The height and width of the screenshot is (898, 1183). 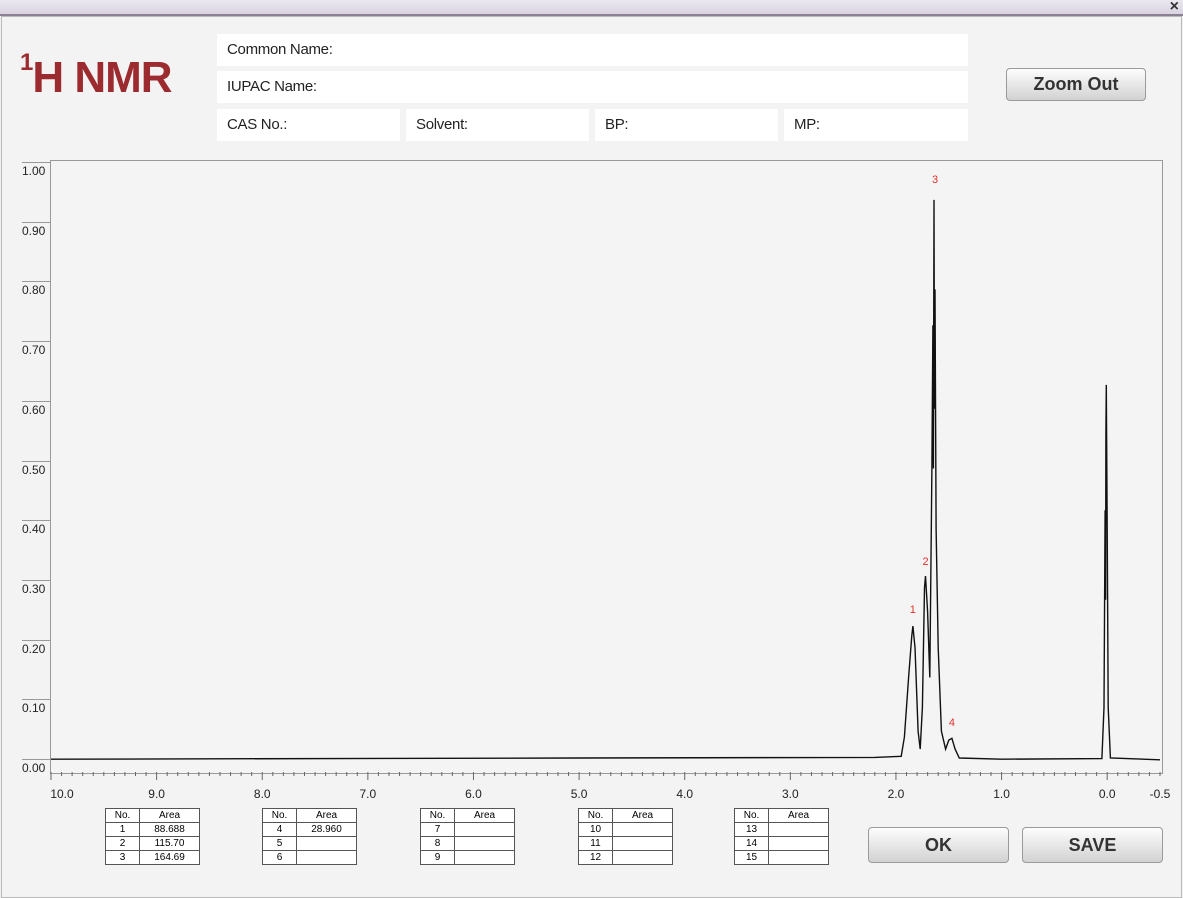 I want to click on table-row: 13, so click(x=781, y=829).